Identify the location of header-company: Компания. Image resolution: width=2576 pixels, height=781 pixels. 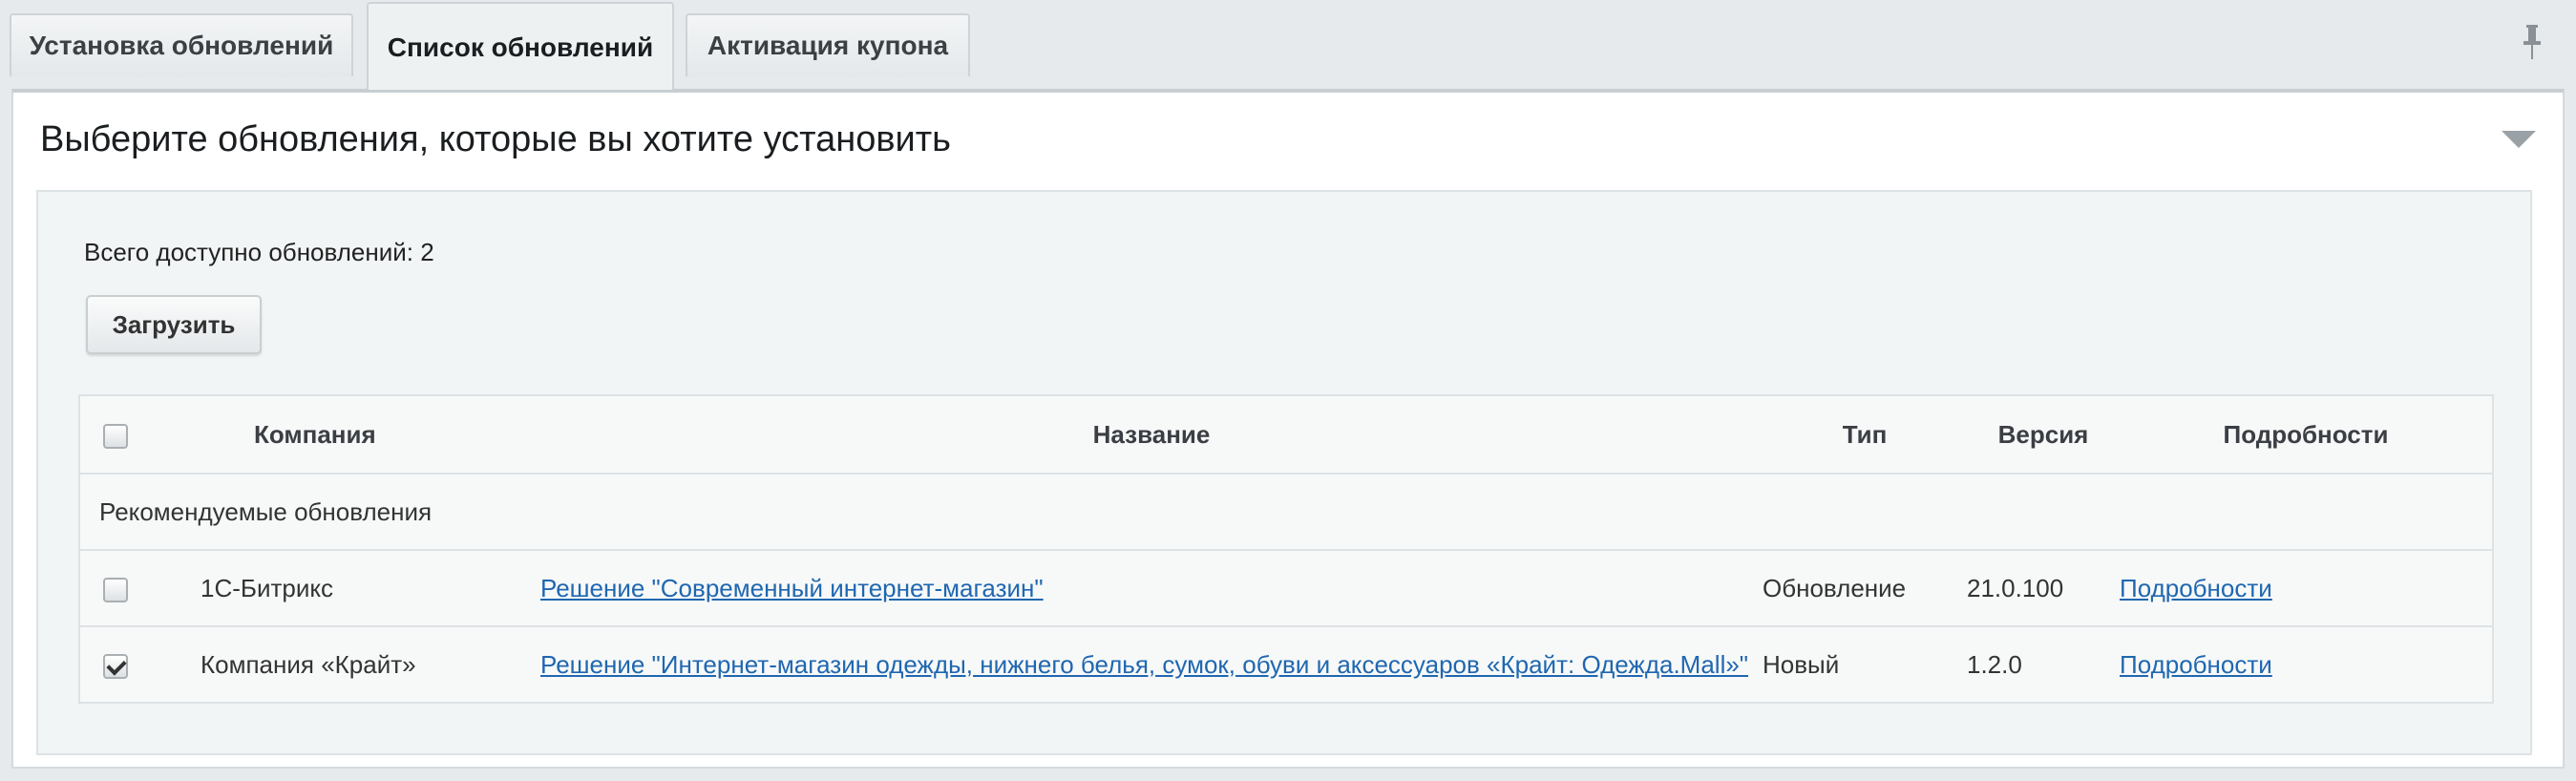
(359, 435).